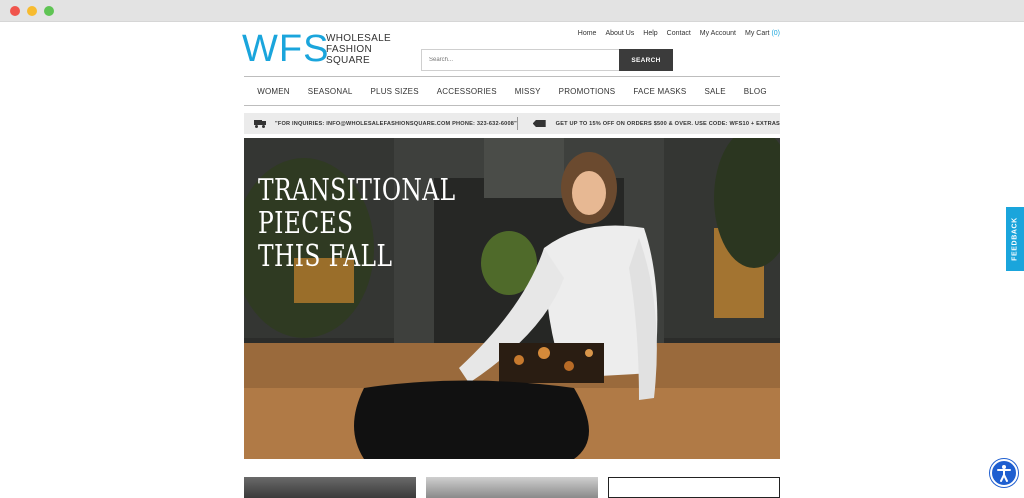 The height and width of the screenshot is (498, 1024). I want to click on nav-accessories: ACCESSORIES, so click(467, 91).